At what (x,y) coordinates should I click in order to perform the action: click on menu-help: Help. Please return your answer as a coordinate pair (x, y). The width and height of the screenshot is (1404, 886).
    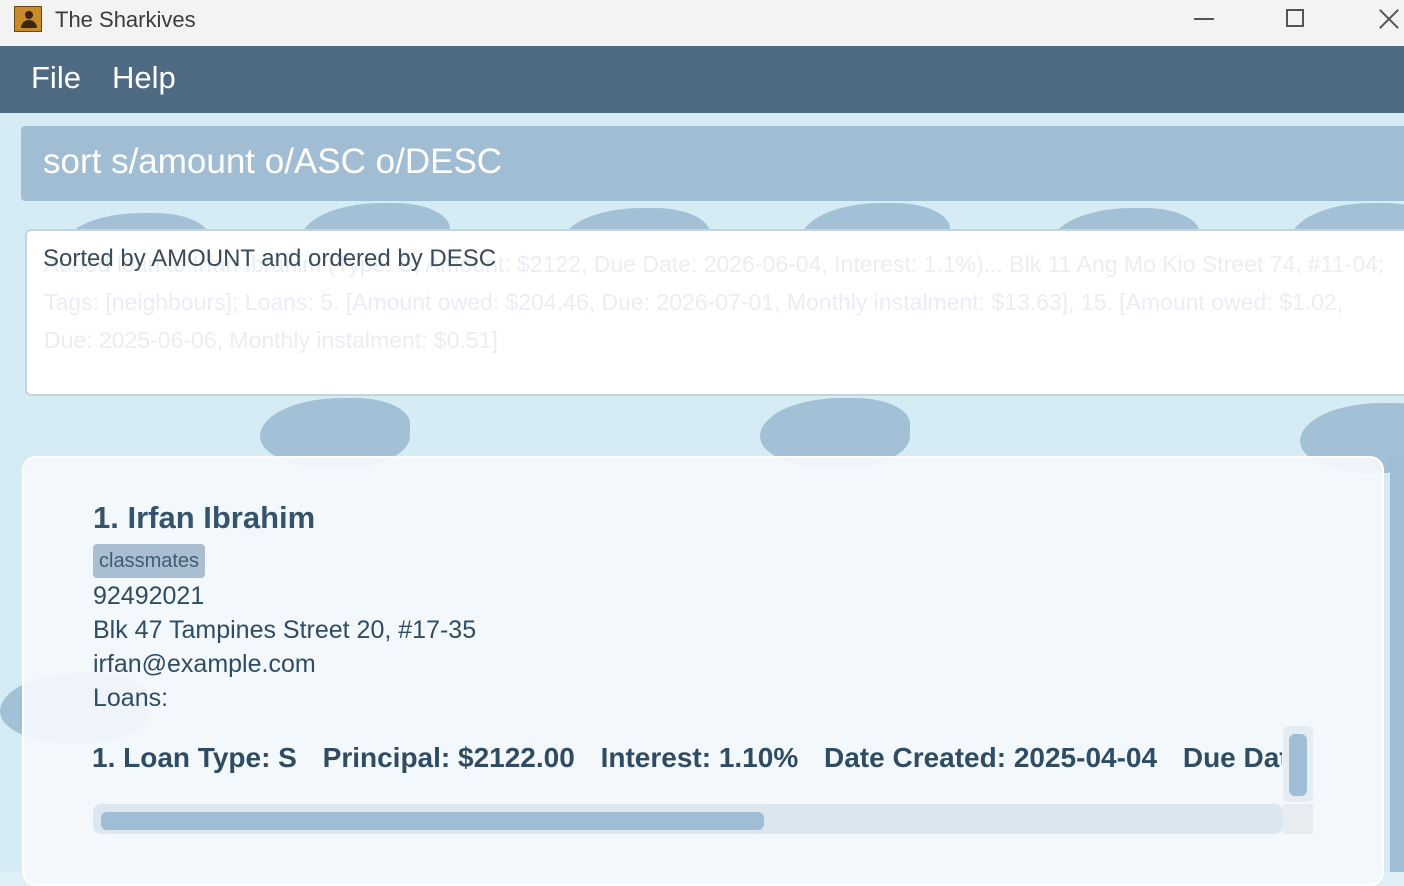
    Looking at the image, I should click on (144, 78).